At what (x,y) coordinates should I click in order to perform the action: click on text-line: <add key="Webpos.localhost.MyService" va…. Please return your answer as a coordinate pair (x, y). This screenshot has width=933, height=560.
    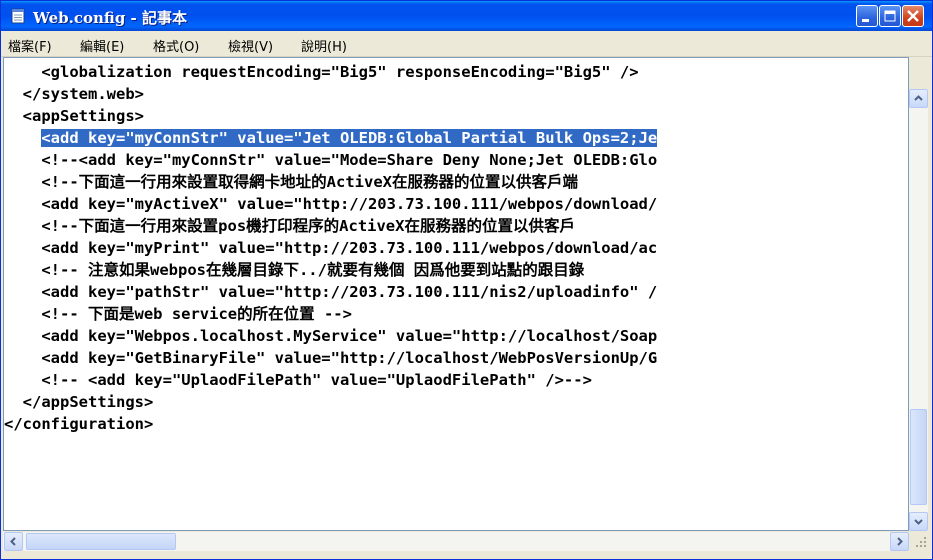
    Looking at the image, I should click on (331, 336).